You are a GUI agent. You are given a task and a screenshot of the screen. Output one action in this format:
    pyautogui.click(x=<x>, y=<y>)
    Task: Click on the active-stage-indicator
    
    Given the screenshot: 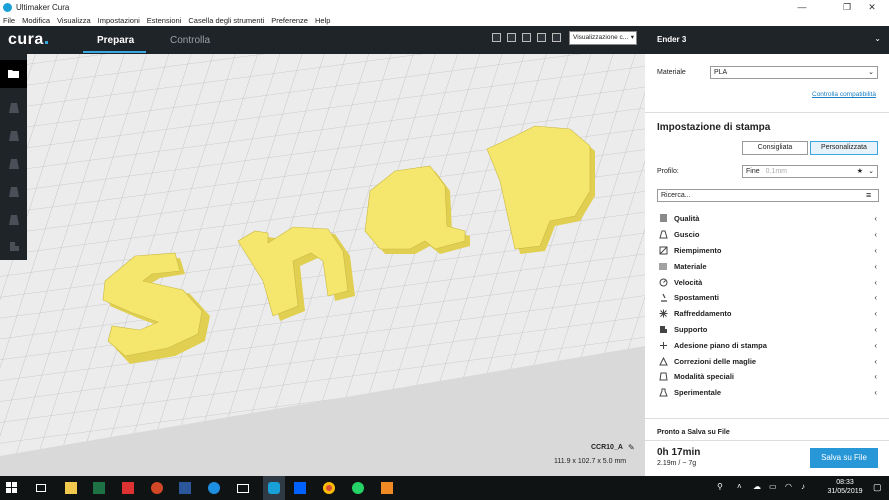 What is the action you would take?
    pyautogui.click(x=114, y=52)
    